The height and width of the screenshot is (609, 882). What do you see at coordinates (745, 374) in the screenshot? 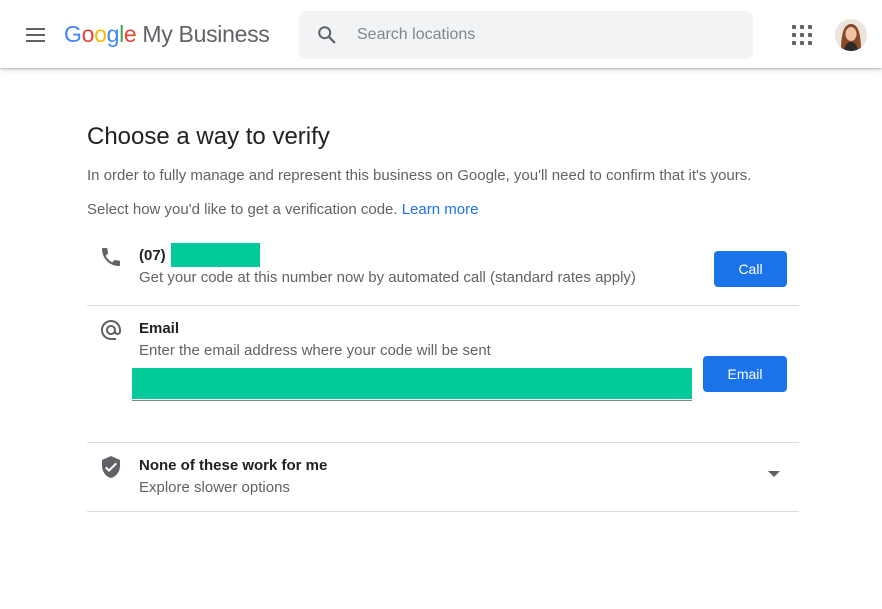
I see `email-button: Email` at bounding box center [745, 374].